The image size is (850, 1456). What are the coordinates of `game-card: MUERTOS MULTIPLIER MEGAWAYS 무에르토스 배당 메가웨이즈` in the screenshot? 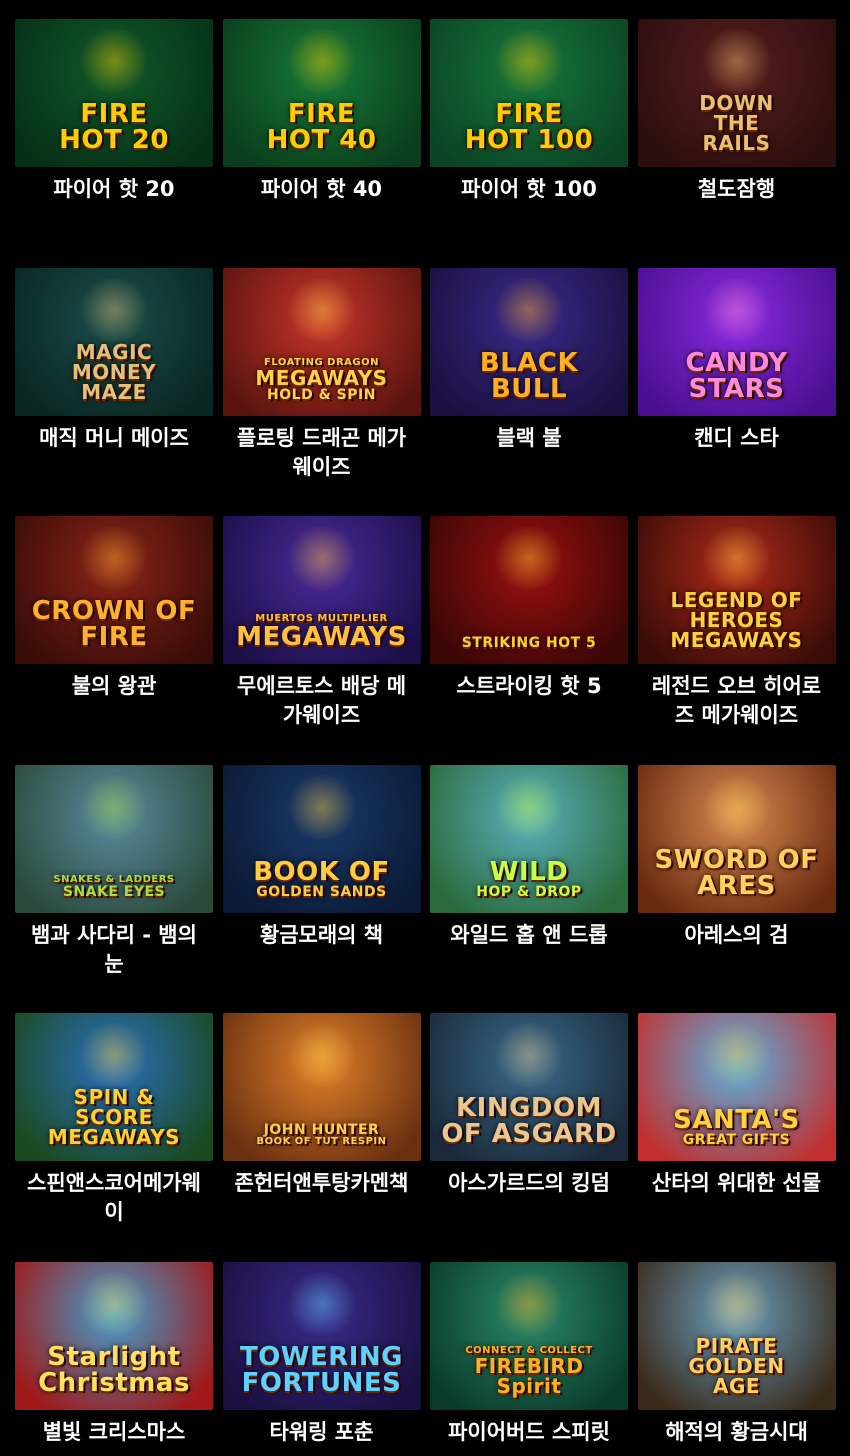 It's located at (321, 623).